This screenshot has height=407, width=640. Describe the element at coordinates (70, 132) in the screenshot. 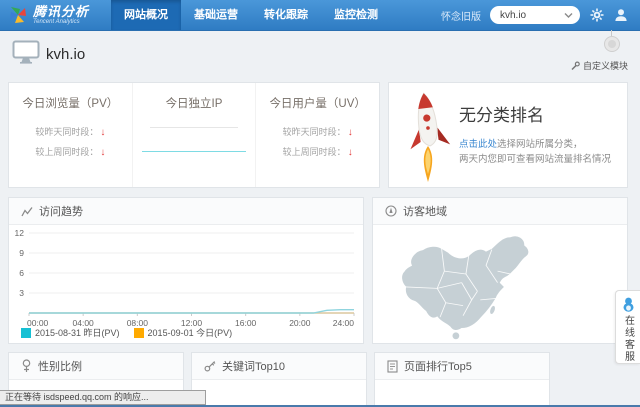

I see `pv-vs-yesterday: 较昨天同时段： ↓` at that location.